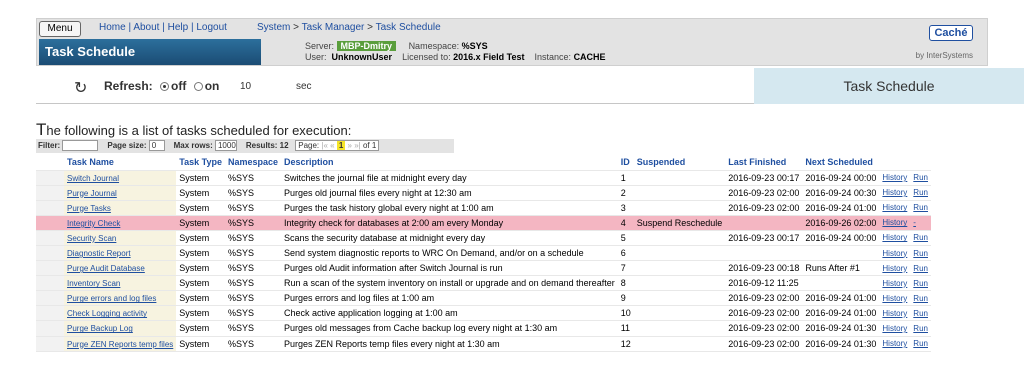 The height and width of the screenshot is (382, 1024). What do you see at coordinates (273, 27) in the screenshot?
I see `breadcrumb-system: System` at bounding box center [273, 27].